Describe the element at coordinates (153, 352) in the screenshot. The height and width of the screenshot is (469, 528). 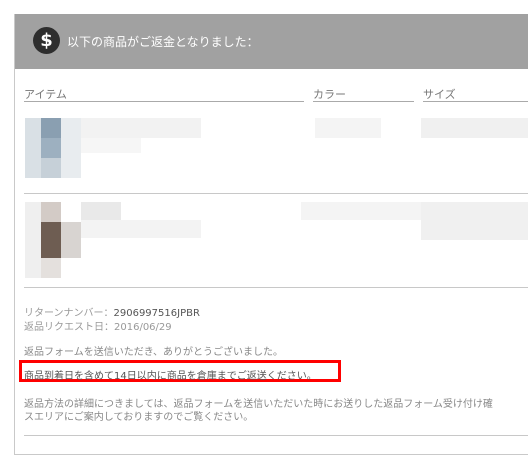
I see `thanks-message: 返品フォームを送信いただき、ありがとうございました。` at that location.